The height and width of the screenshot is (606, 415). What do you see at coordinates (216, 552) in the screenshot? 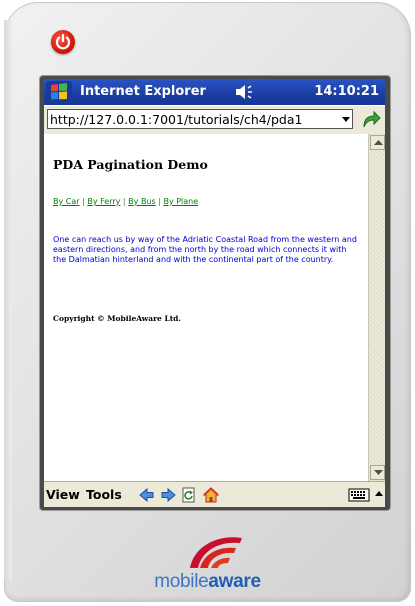
I see `mobileaware-swoosh-icon` at bounding box center [216, 552].